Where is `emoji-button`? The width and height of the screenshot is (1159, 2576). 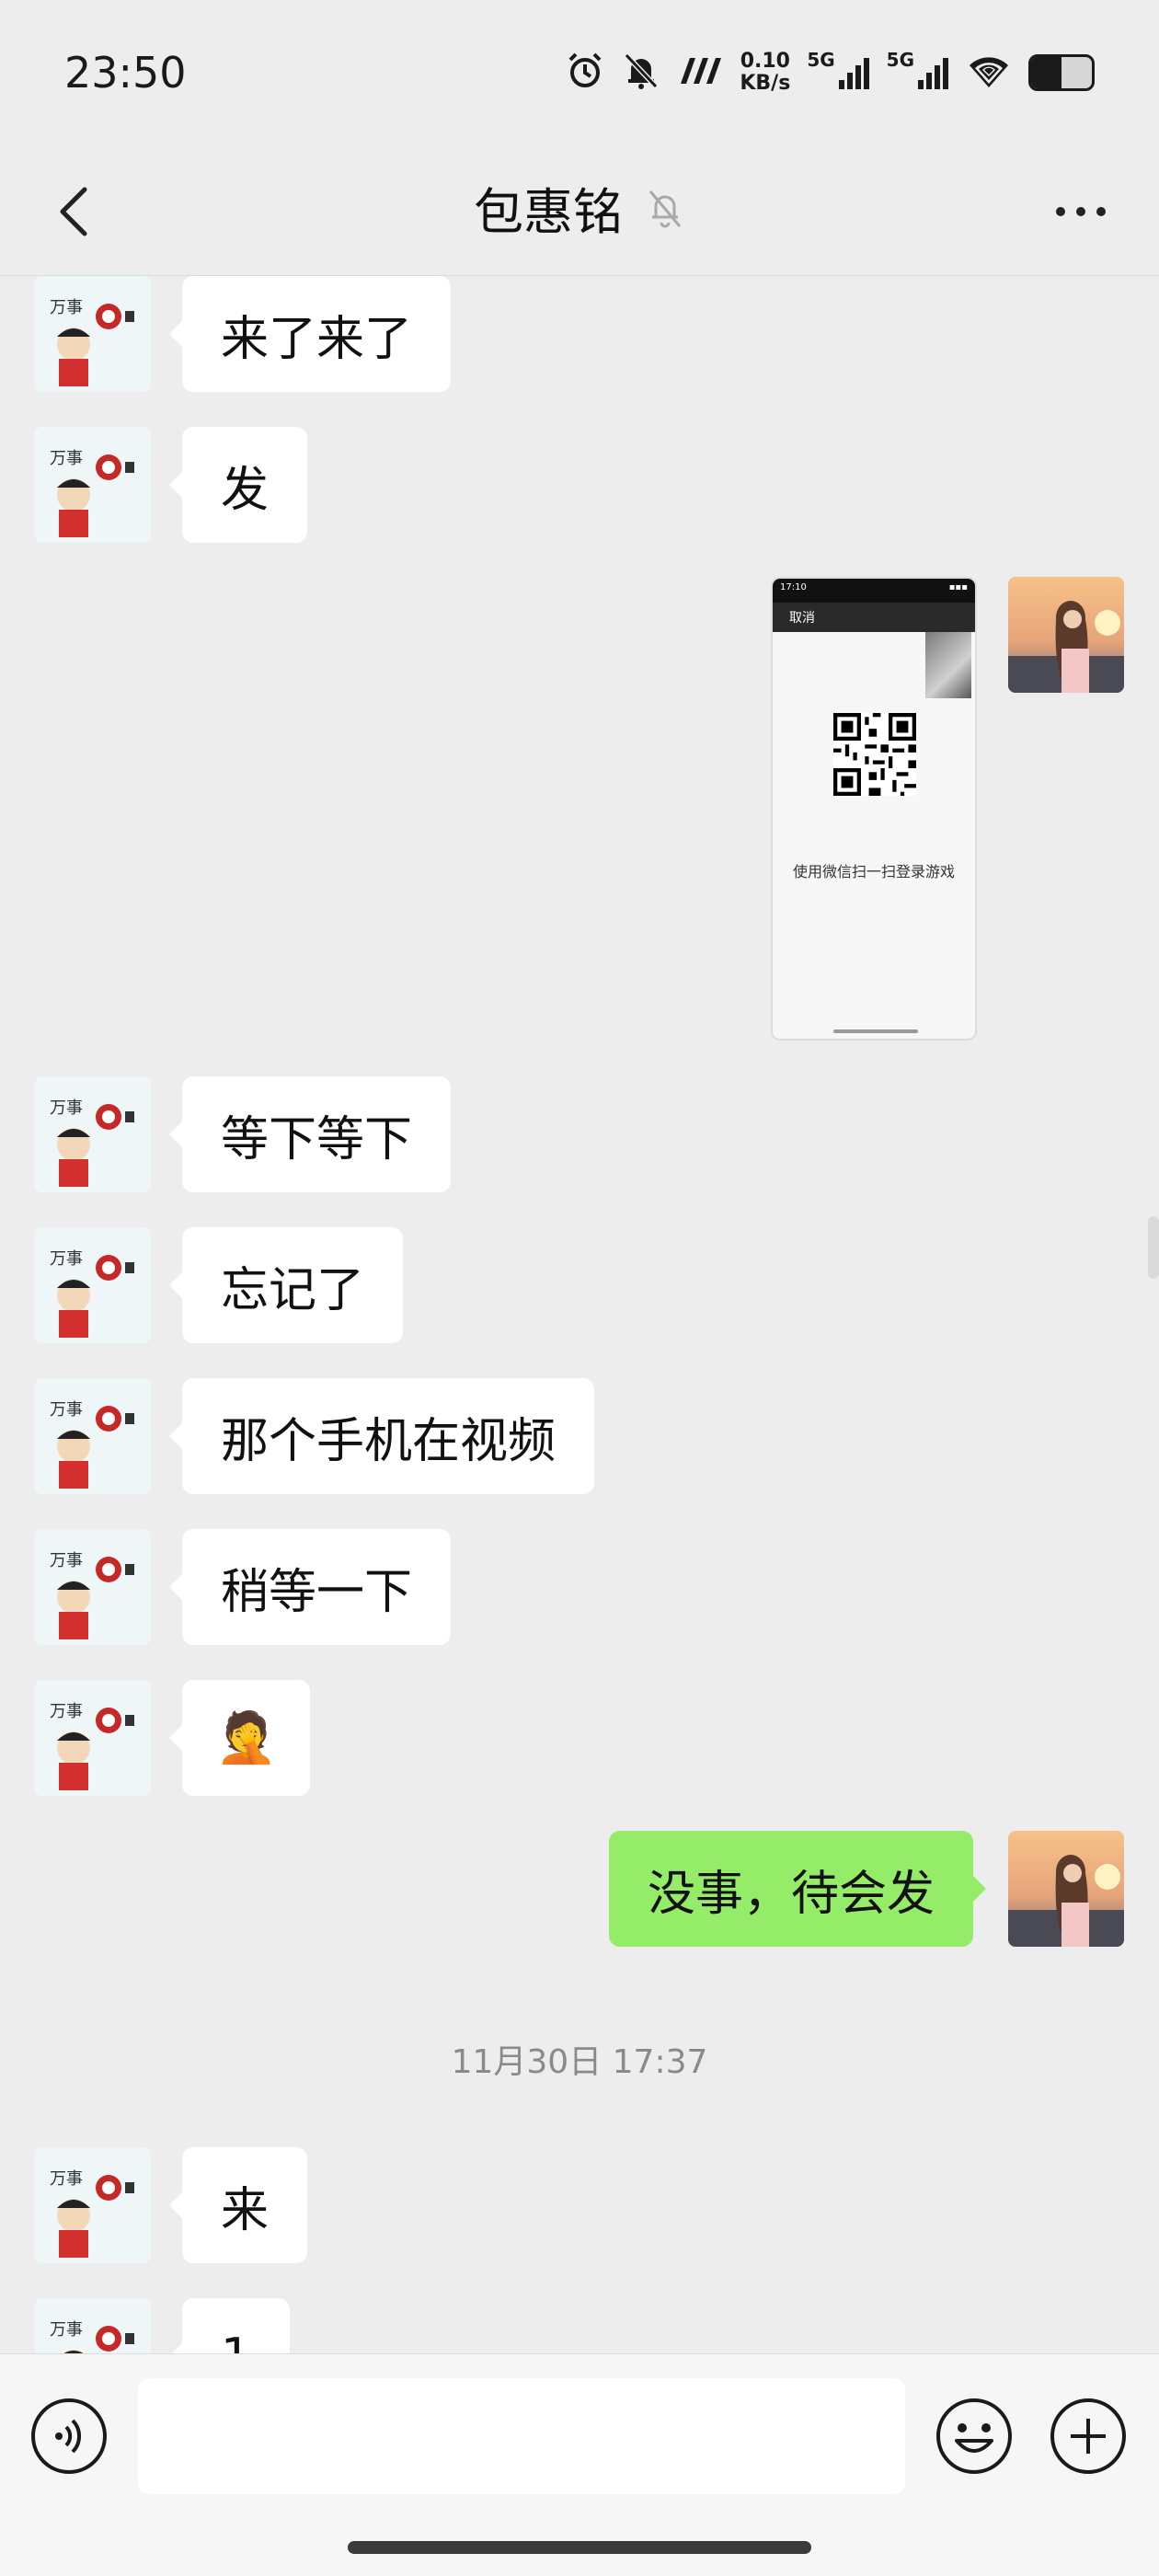 emoji-button is located at coordinates (974, 2436).